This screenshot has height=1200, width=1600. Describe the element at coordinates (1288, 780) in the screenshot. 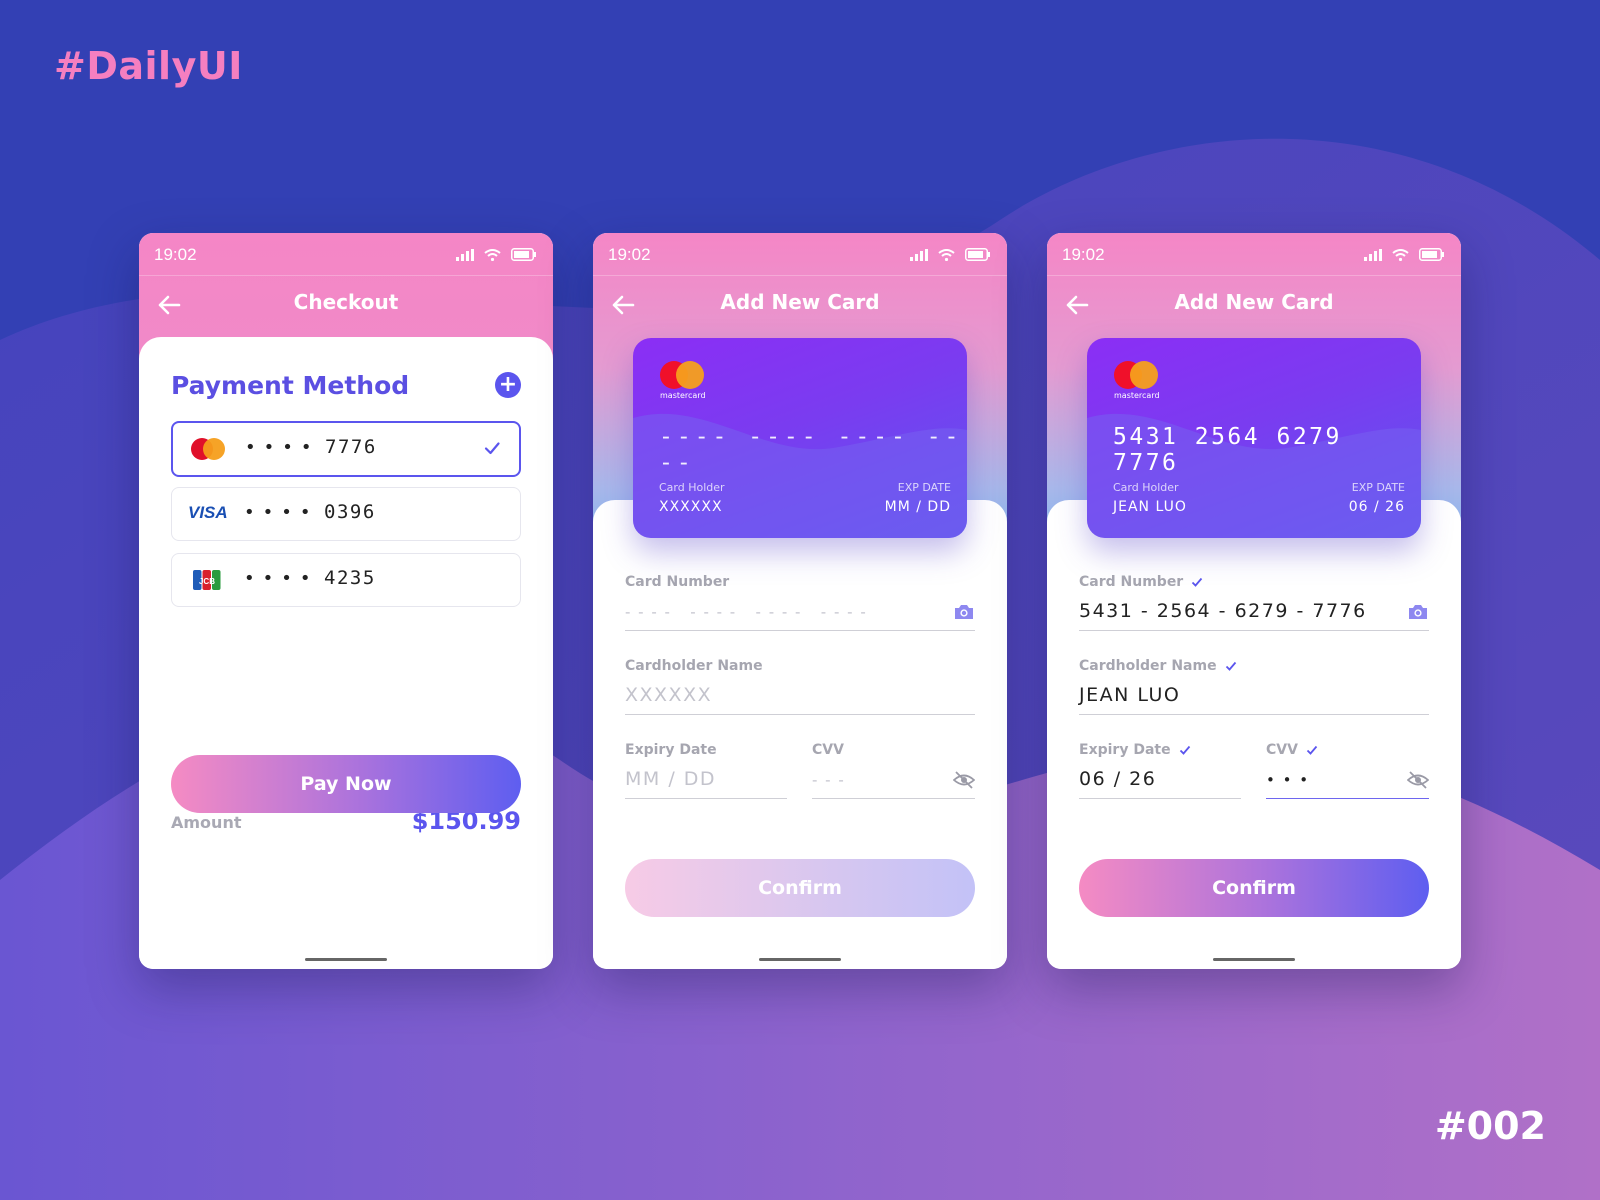

I see `cvv-value: • • •` at that location.